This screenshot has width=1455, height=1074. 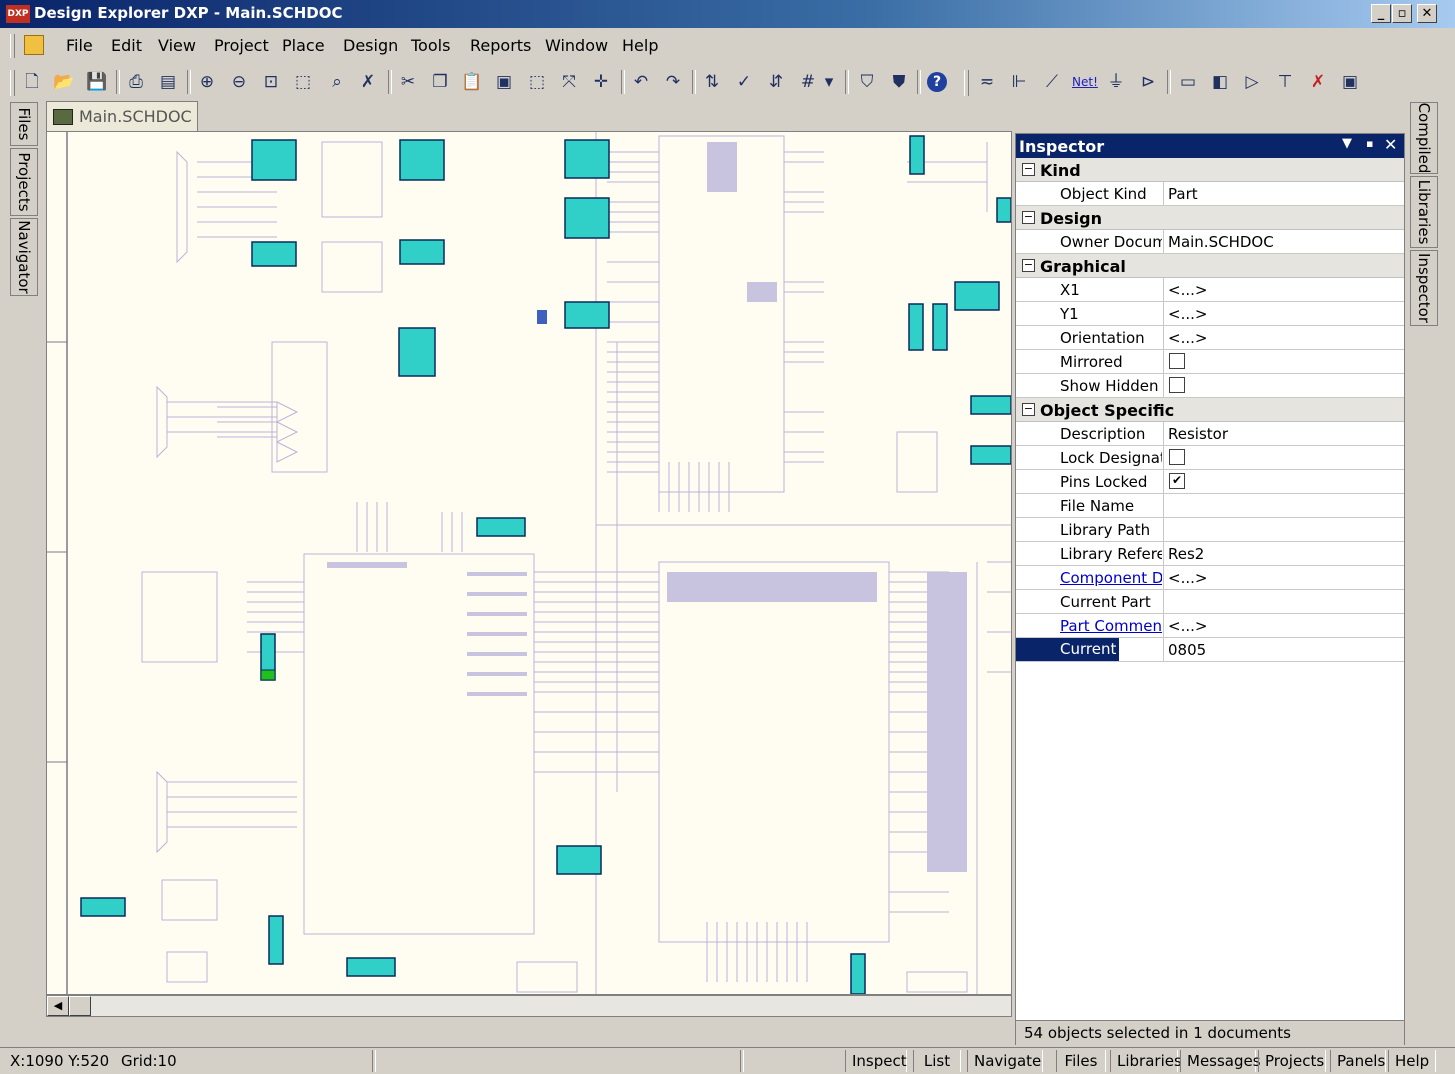 What do you see at coordinates (1210, 578) in the screenshot?
I see `row-component-designator: Component Designator<...>` at bounding box center [1210, 578].